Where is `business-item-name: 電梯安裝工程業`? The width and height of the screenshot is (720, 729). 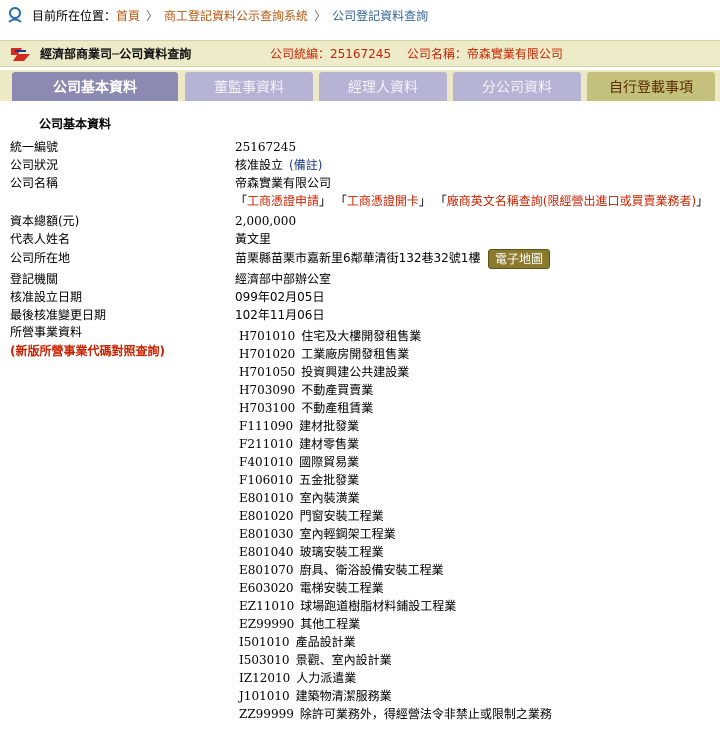 business-item-name: 電梯安裝工程業 is located at coordinates (341, 588).